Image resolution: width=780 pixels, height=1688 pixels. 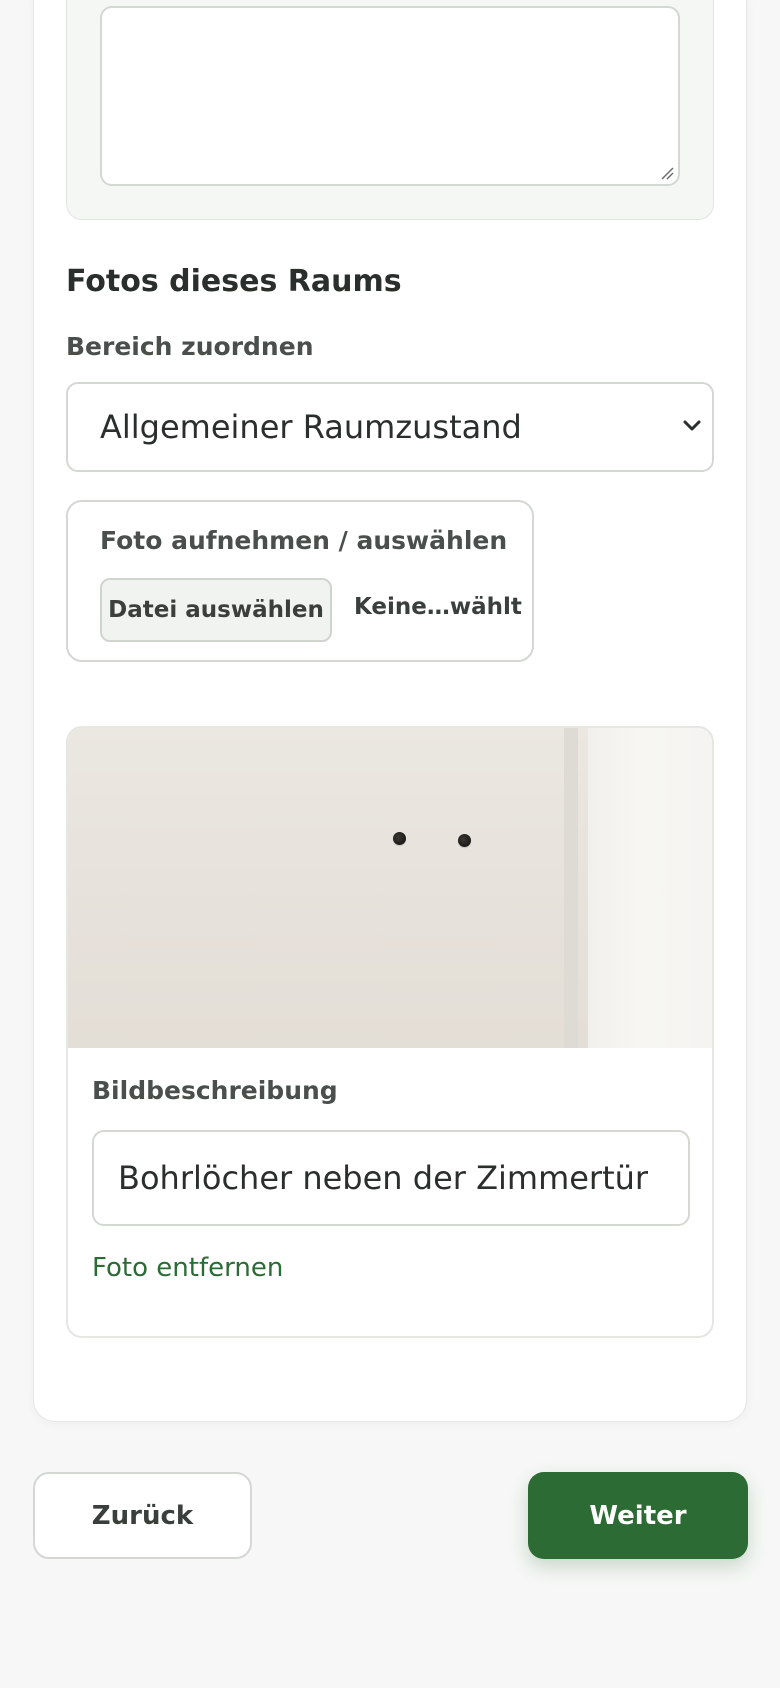 What do you see at coordinates (638, 1515) in the screenshot?
I see `next-button: Weiter` at bounding box center [638, 1515].